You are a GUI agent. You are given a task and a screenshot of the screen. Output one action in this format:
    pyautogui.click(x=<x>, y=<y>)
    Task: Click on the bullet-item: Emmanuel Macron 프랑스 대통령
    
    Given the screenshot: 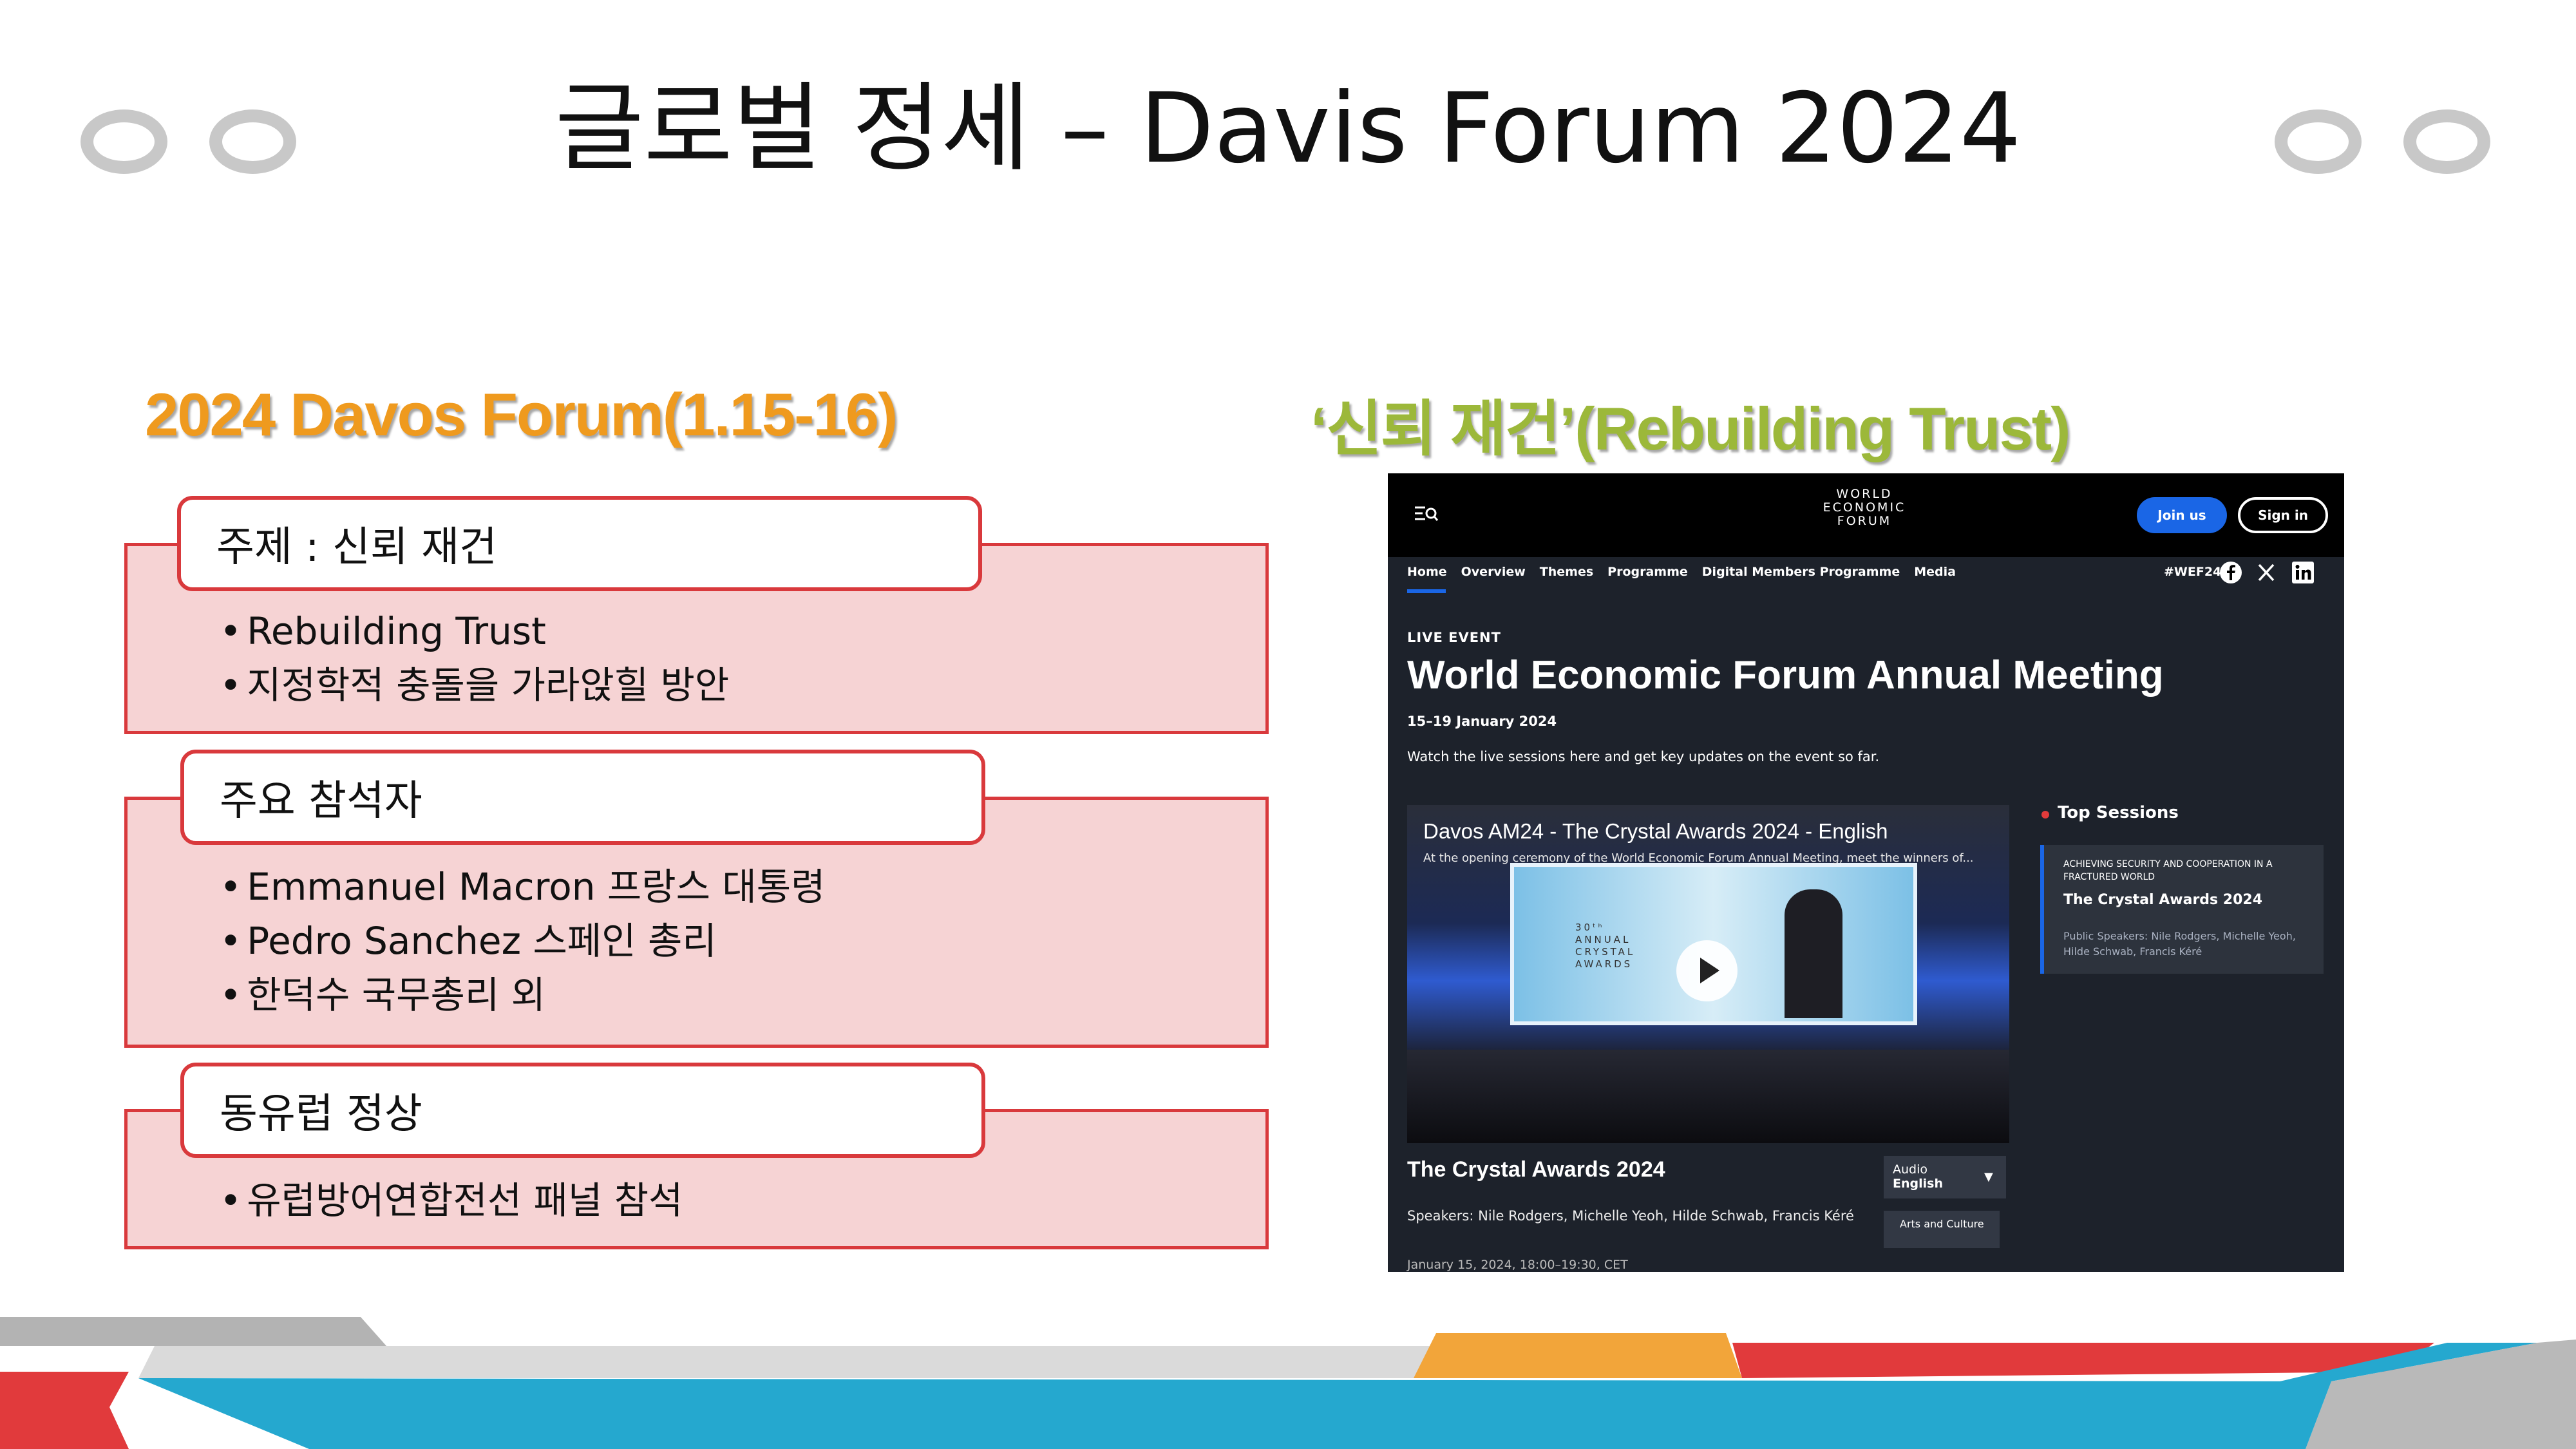 What is the action you would take?
    pyautogui.click(x=522, y=887)
    